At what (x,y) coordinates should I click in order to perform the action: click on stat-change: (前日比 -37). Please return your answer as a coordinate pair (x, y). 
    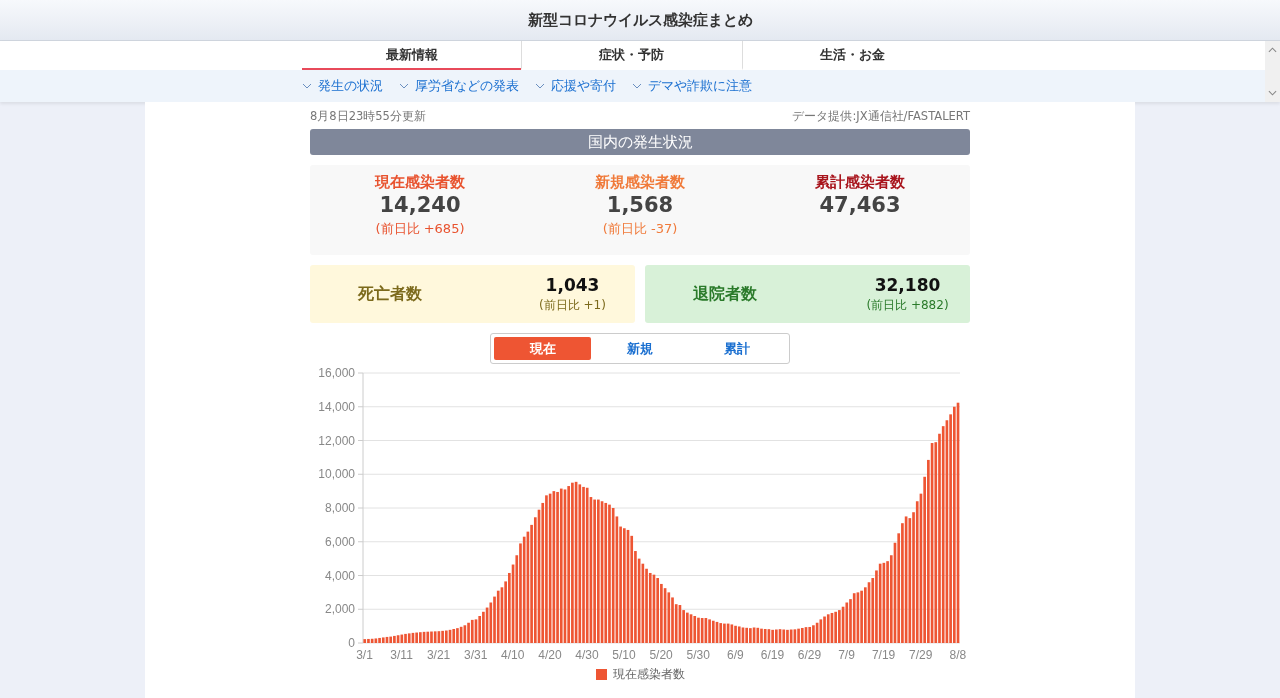
    Looking at the image, I should click on (640, 229).